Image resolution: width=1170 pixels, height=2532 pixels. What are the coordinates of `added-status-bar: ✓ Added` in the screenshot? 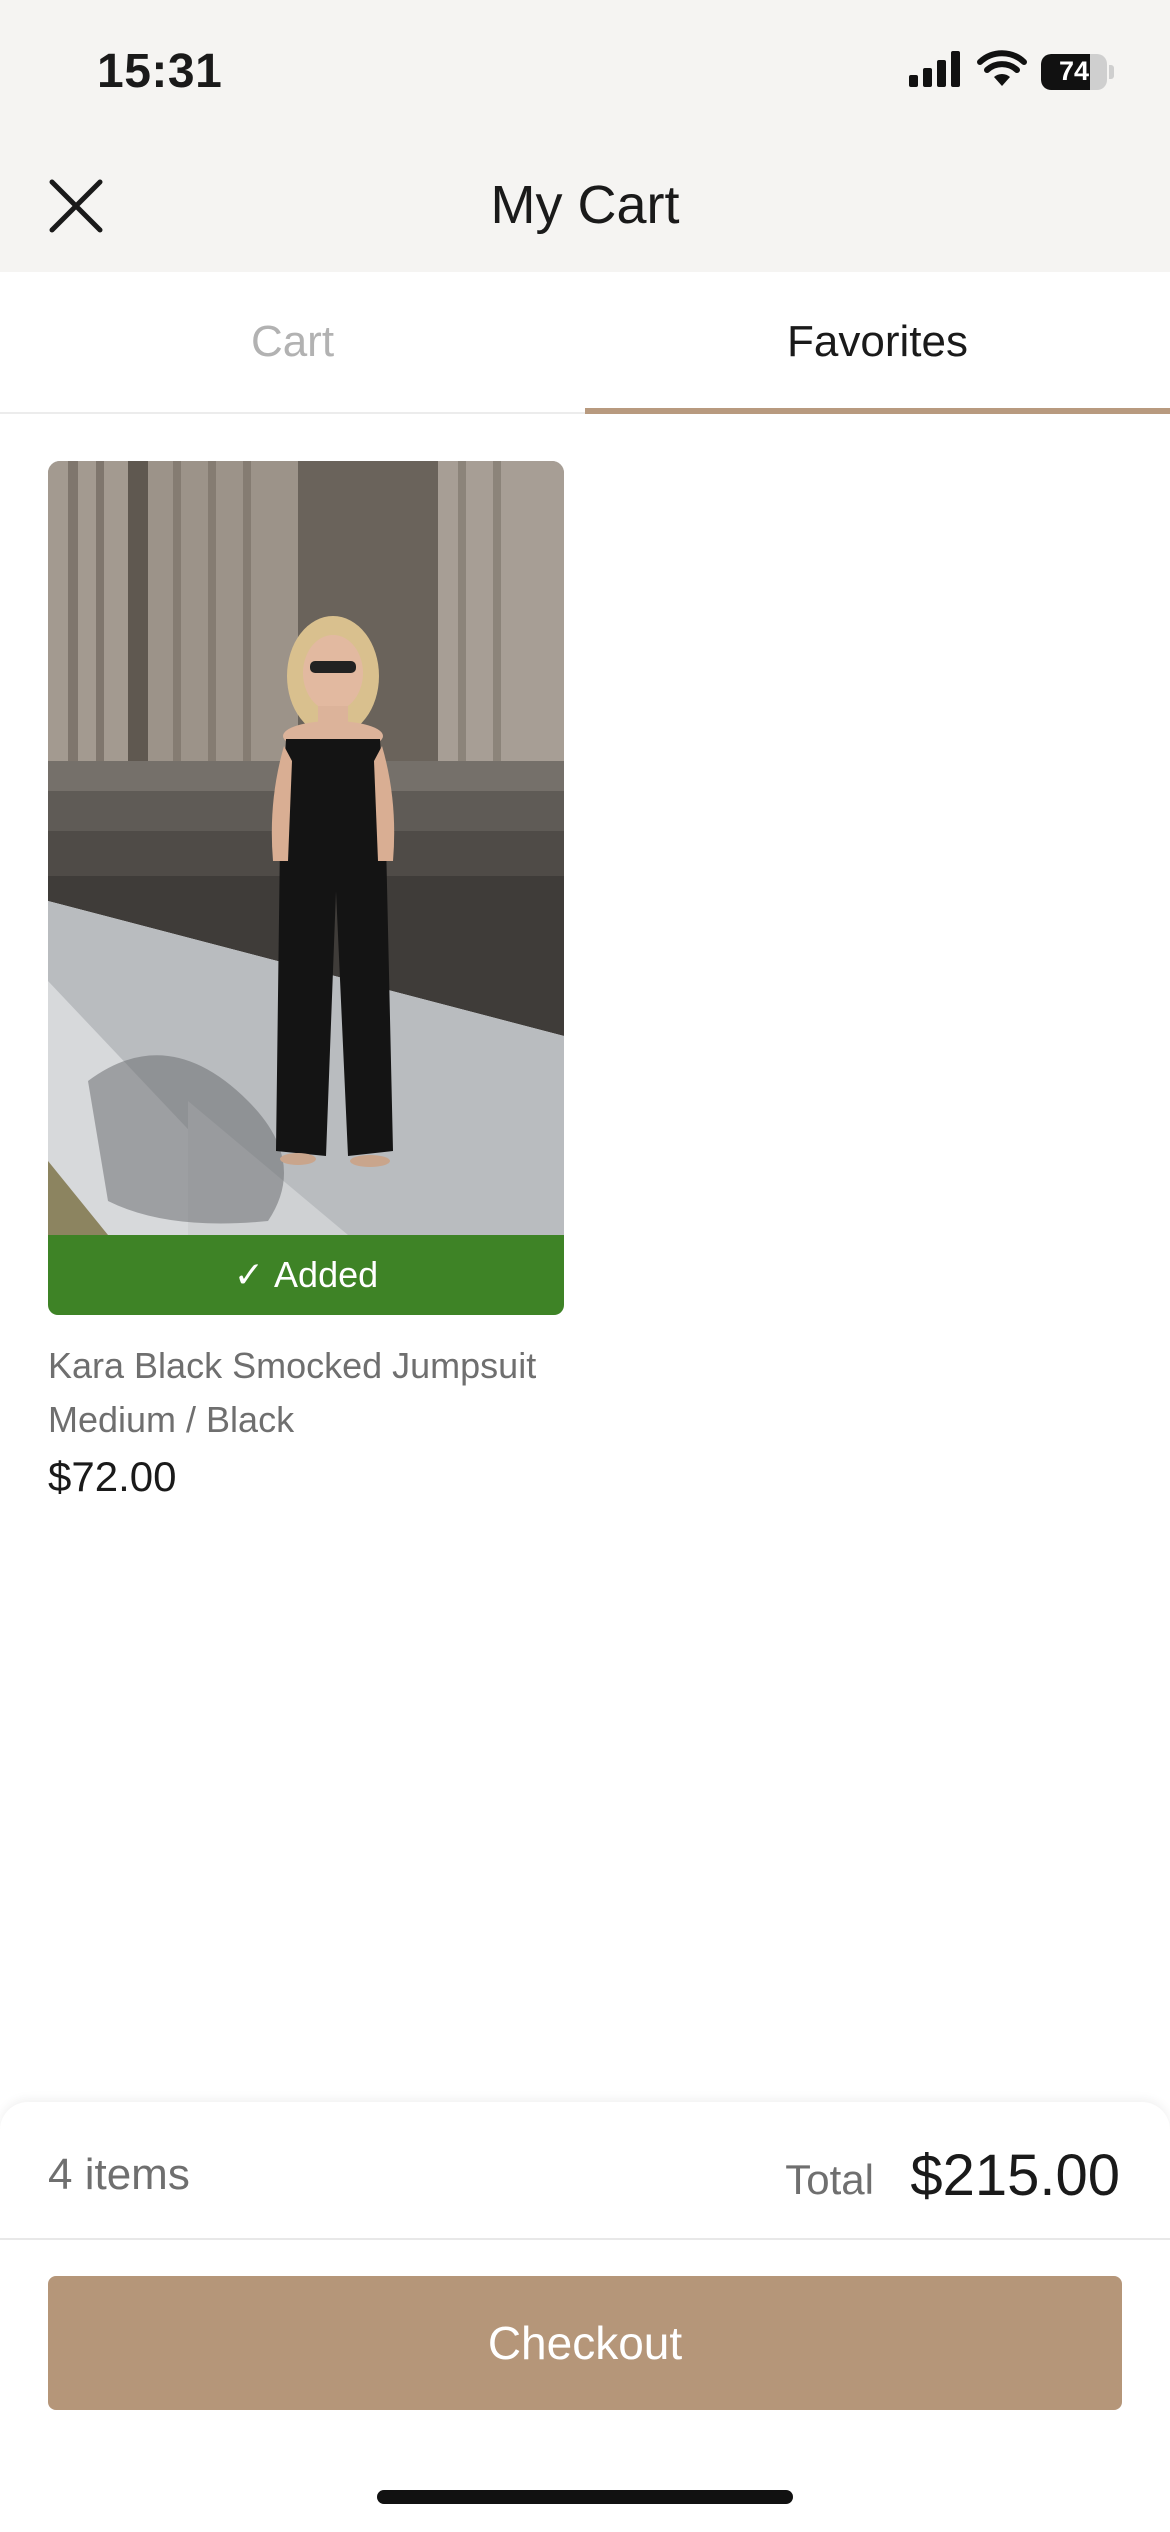 It's located at (306, 1275).